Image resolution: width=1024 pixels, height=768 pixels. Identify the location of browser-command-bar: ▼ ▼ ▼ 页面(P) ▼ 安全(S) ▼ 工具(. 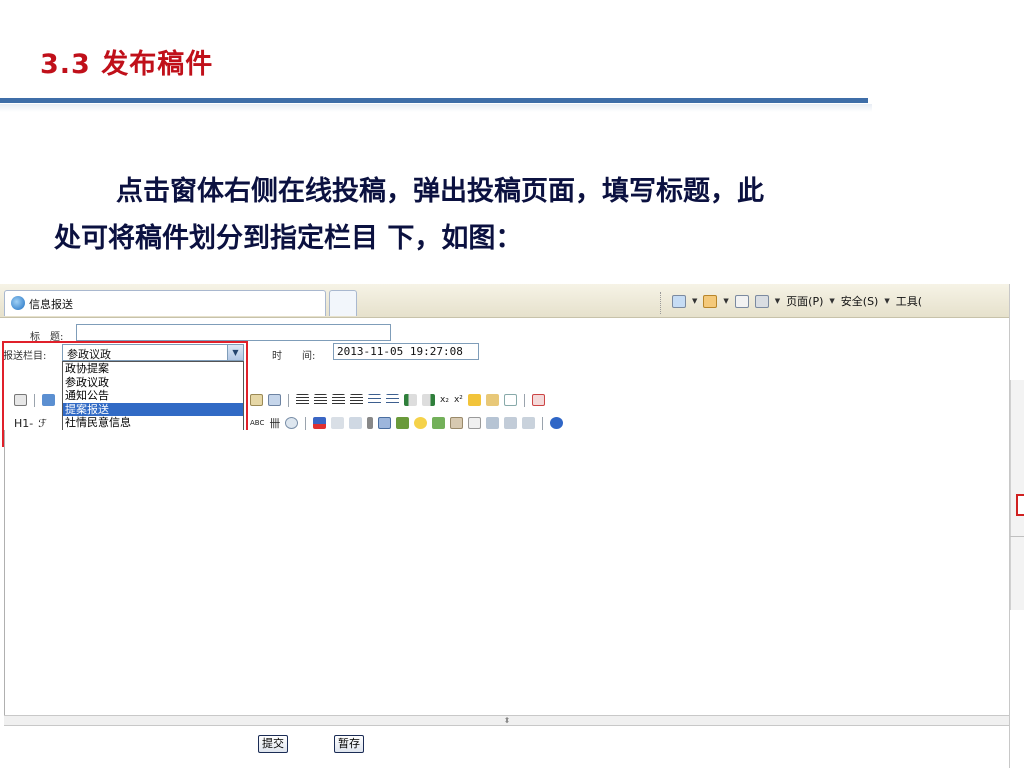
(797, 301).